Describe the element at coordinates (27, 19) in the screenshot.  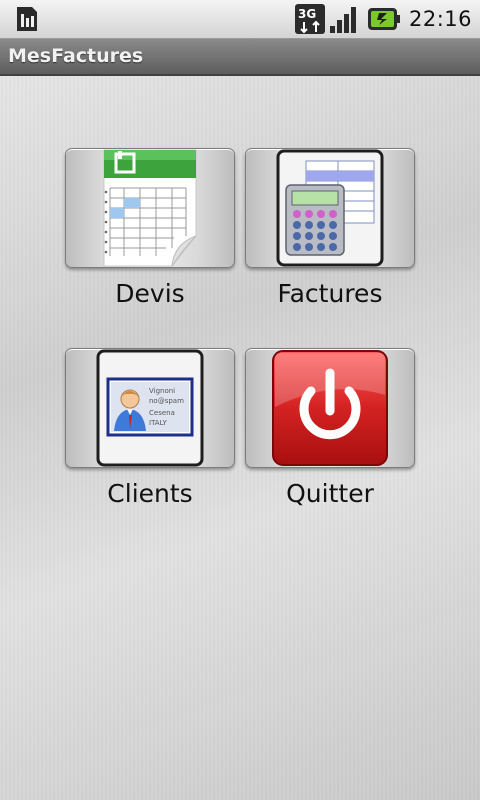
I see `sim-card-icon` at that location.